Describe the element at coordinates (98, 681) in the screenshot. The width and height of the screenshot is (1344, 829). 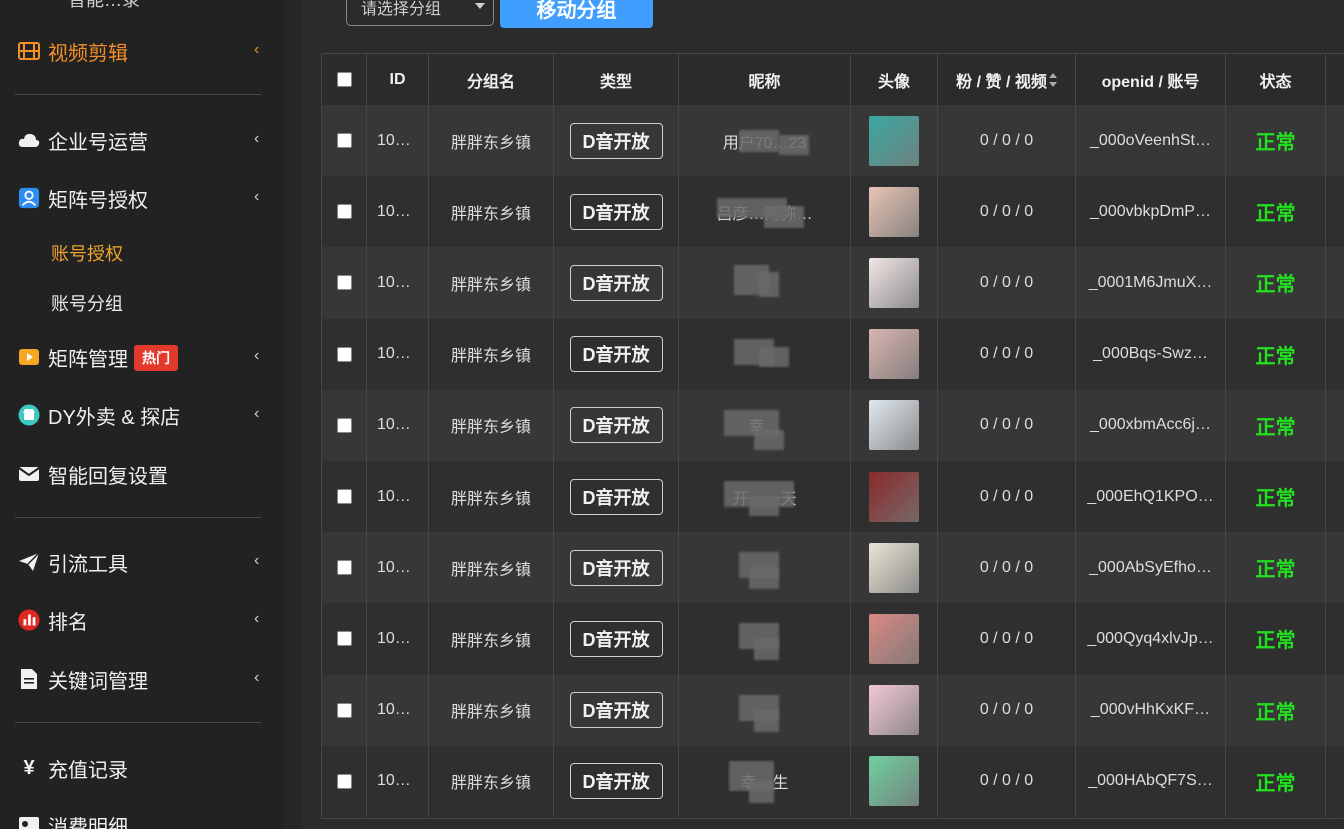
I see `sidebar-label: 关键词管理` at that location.